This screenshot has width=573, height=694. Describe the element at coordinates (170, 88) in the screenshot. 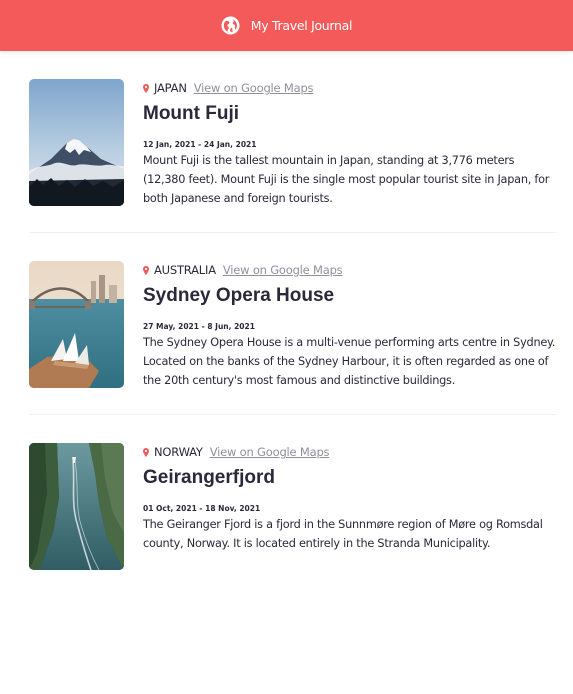

I see `entry-country: JAPAN` at that location.